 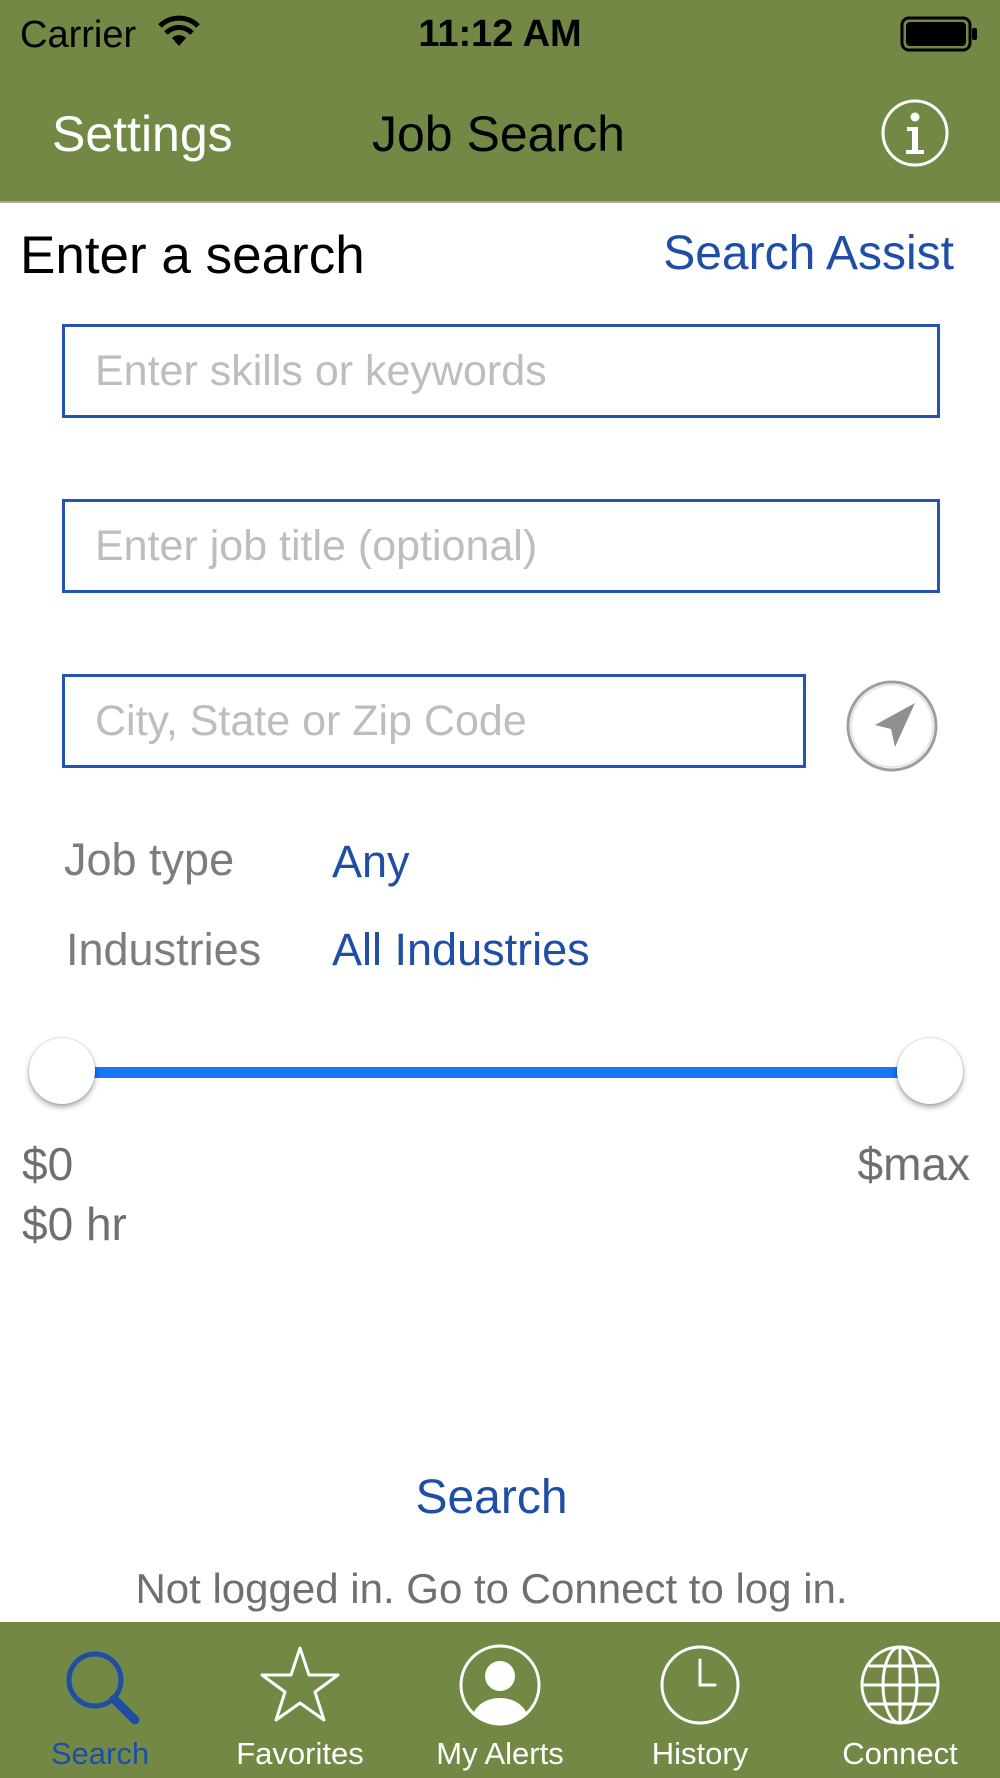 I want to click on slider-min-handle, so click(x=62, y=1071).